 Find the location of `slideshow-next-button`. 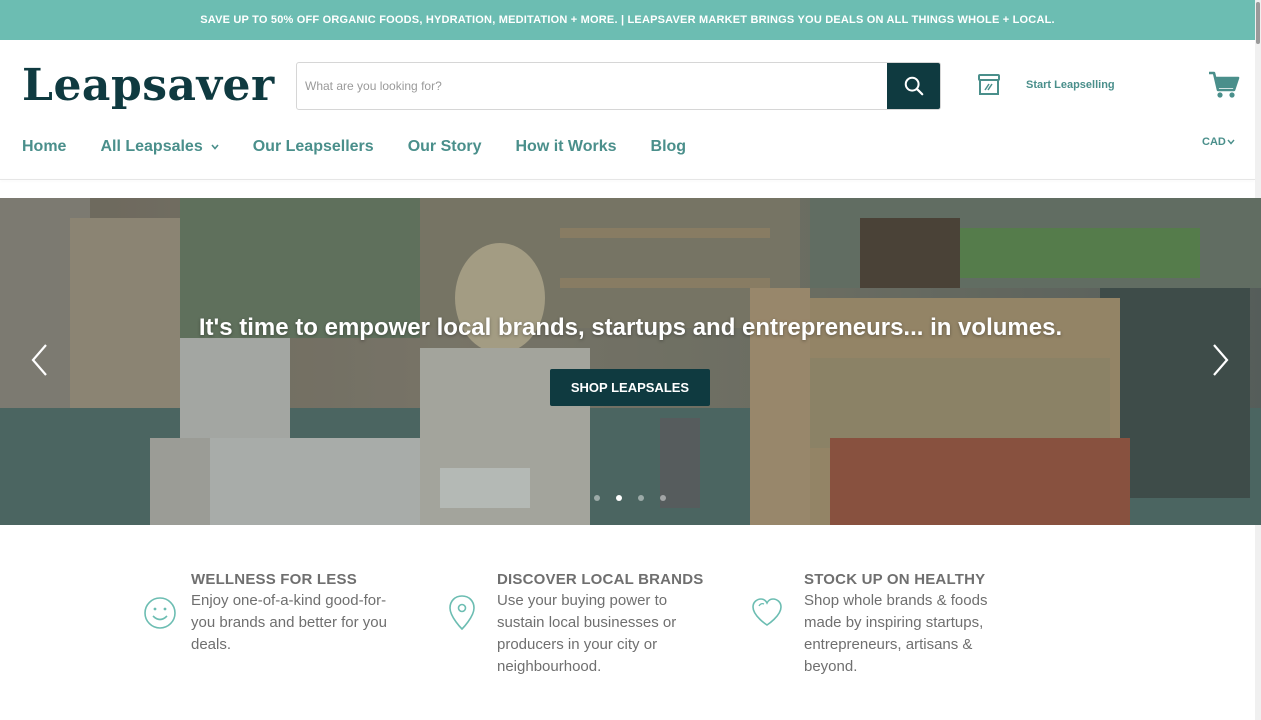

slideshow-next-button is located at coordinates (1220, 362).